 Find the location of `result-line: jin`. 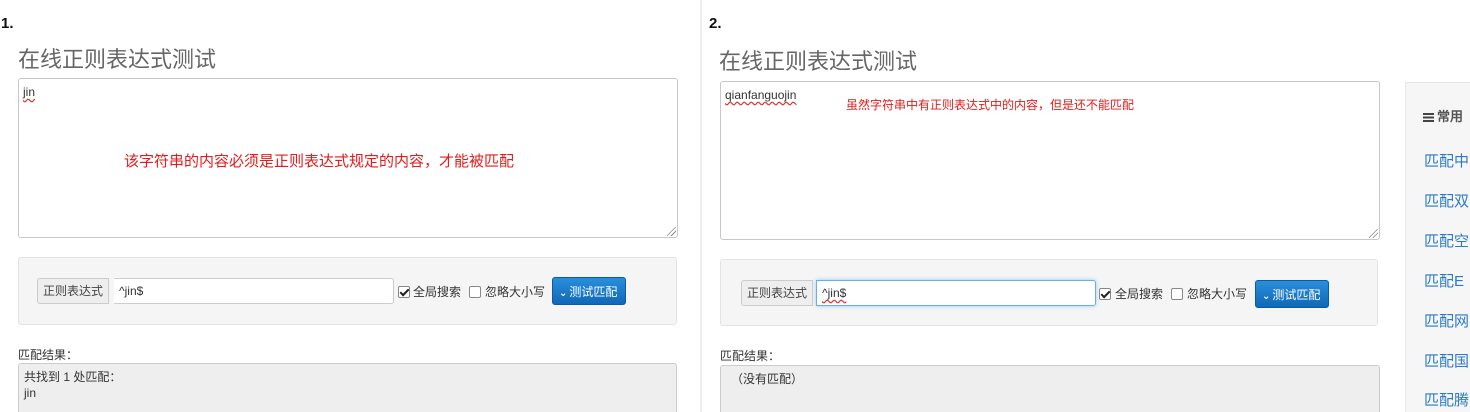

result-line: jin is located at coordinates (30, 393).